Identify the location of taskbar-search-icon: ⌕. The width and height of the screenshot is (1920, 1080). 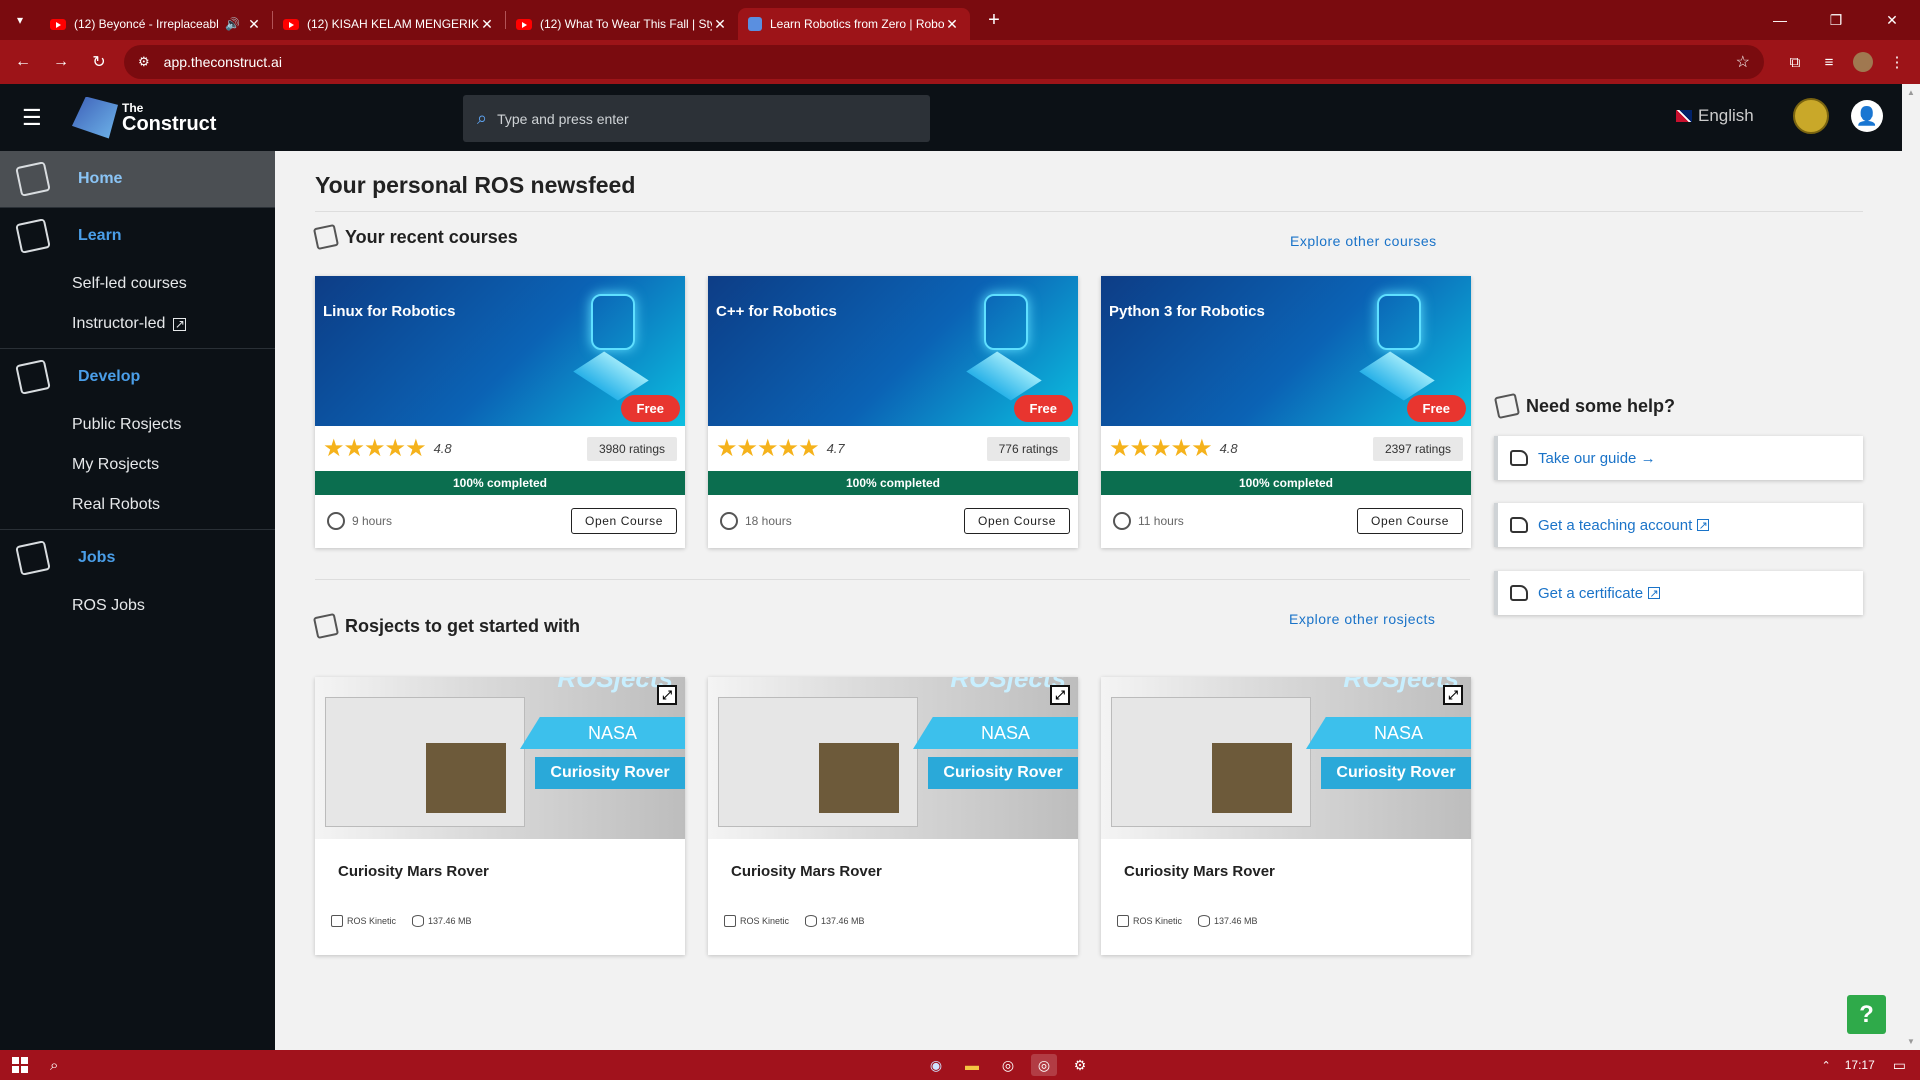
(54, 1065).